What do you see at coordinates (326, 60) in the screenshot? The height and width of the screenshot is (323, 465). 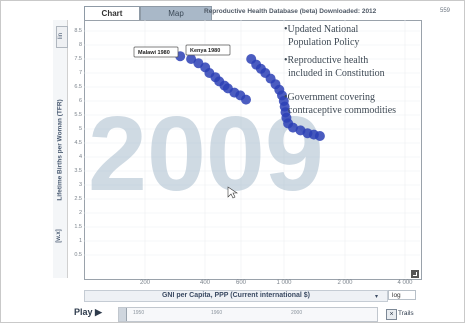 I see `annotation-line: •Reproductive health` at bounding box center [326, 60].